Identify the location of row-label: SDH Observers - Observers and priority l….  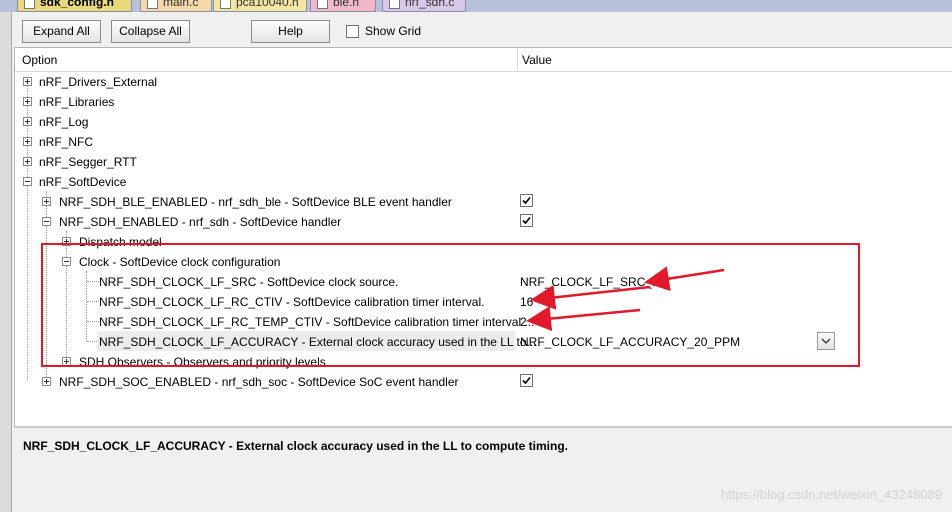
(202, 362).